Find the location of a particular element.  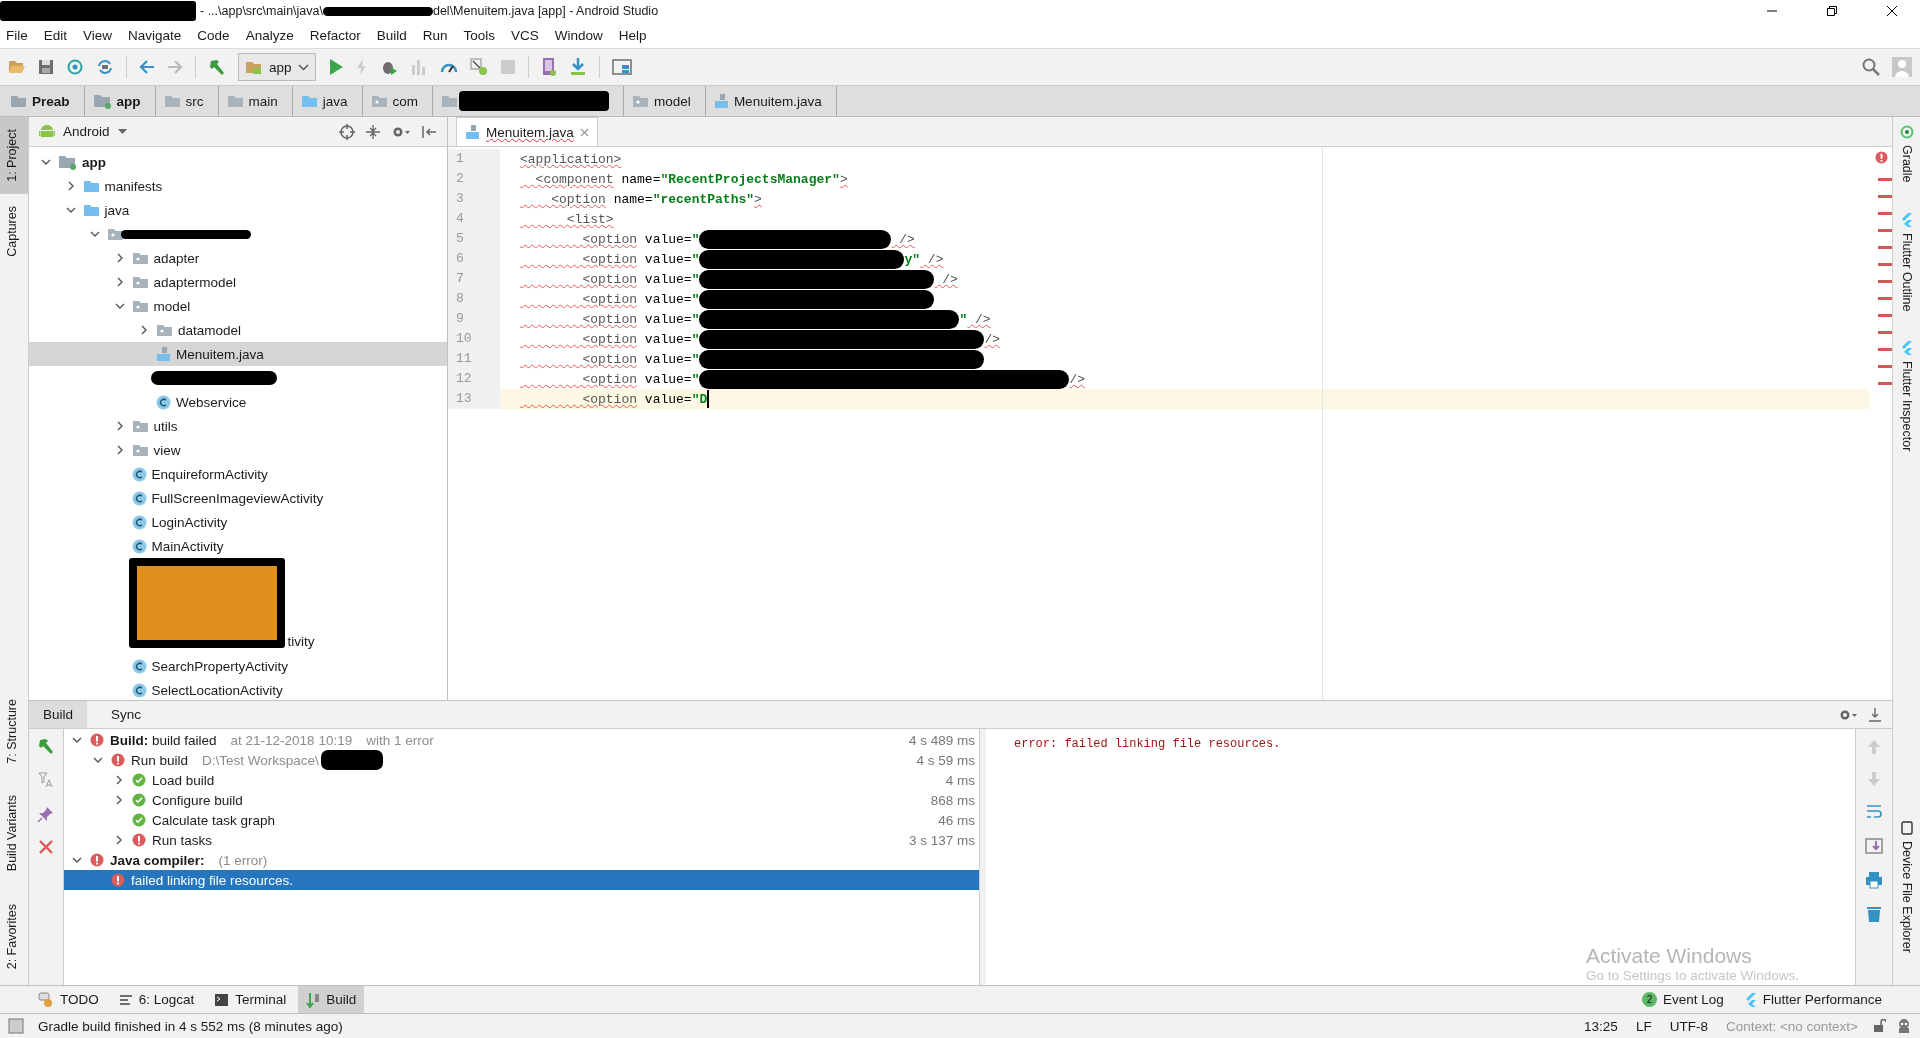

build-tree-item: failed linking file resources. is located at coordinates (521, 880).